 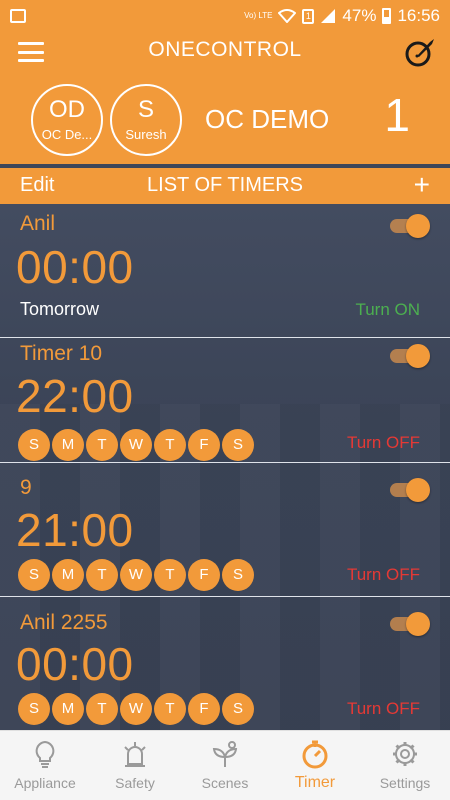 I want to click on list-toolbar: Edit LIST OF TIMERS +, so click(x=225, y=186).